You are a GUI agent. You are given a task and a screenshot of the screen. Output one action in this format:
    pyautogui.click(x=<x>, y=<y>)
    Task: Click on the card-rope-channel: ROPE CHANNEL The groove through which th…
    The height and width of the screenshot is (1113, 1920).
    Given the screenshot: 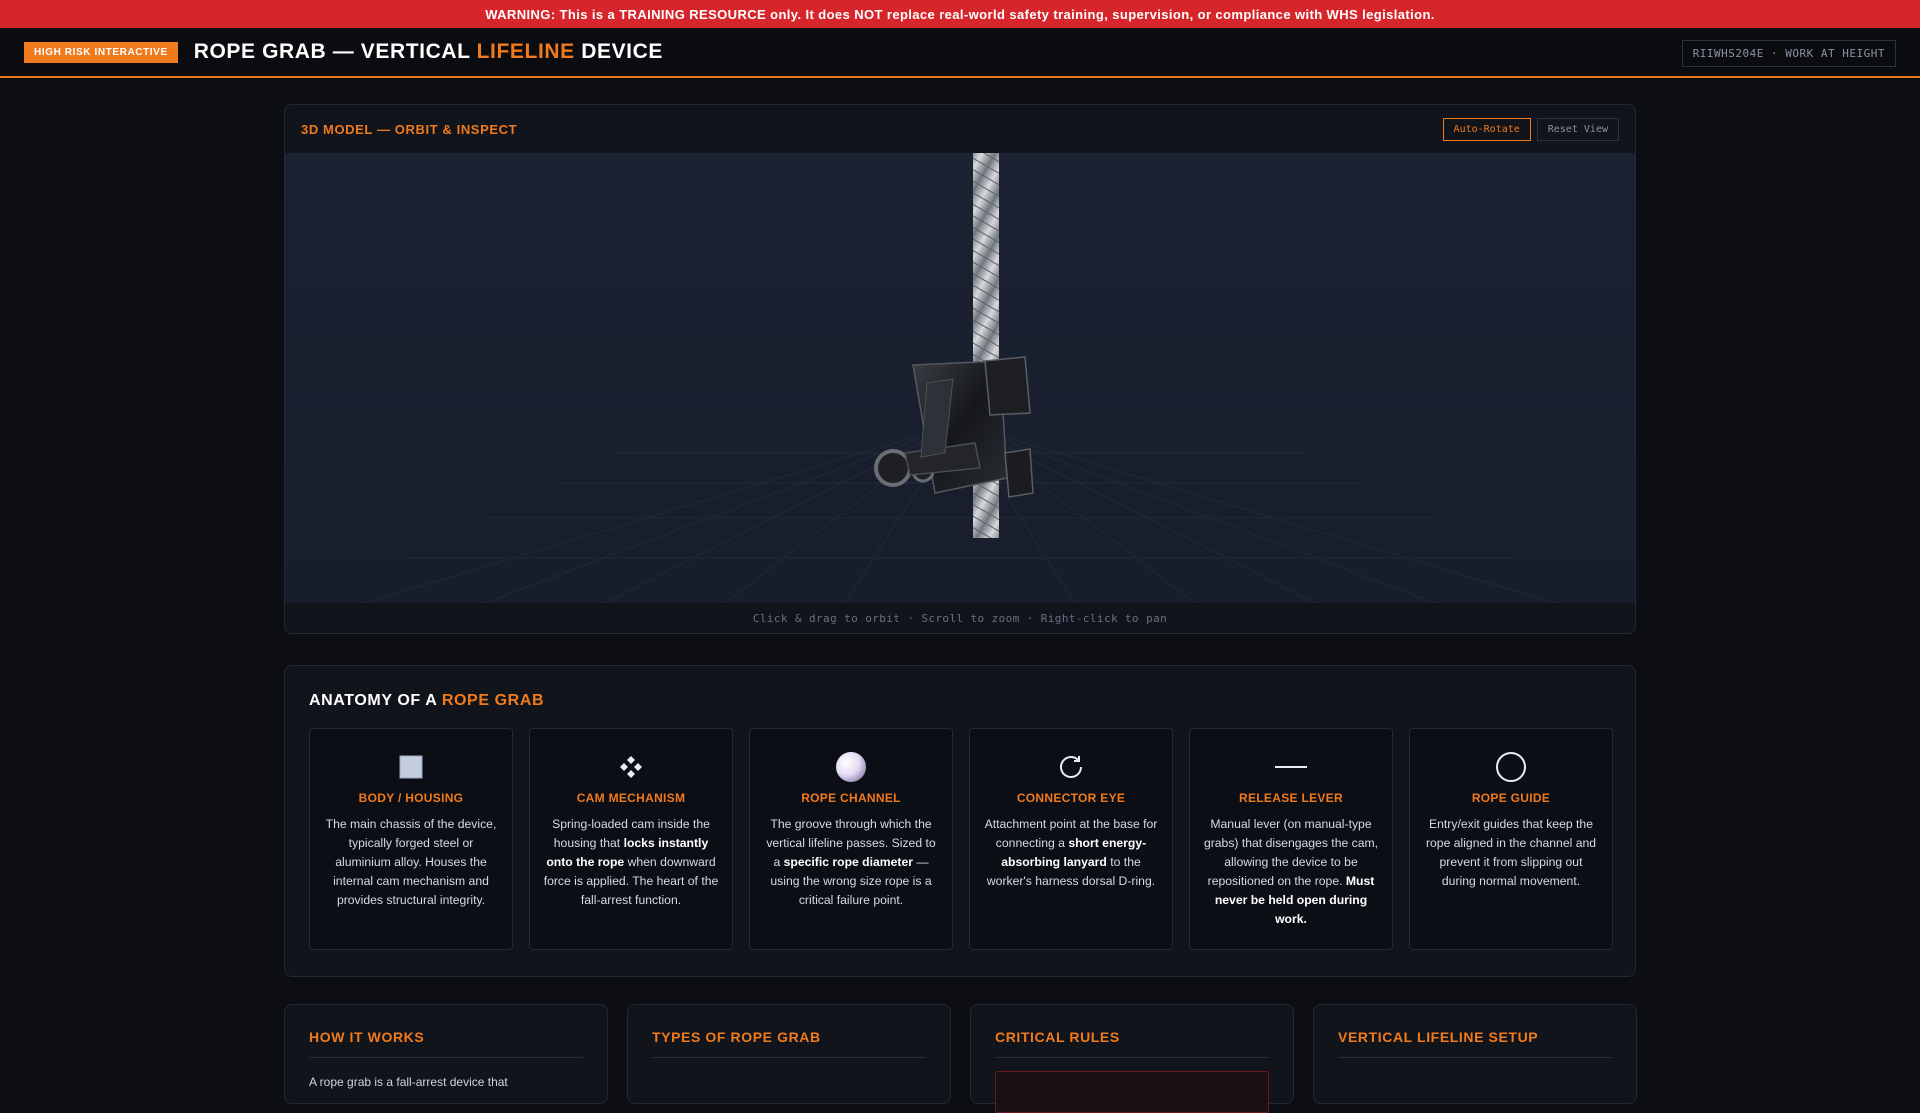 What is the action you would take?
    pyautogui.click(x=851, y=839)
    